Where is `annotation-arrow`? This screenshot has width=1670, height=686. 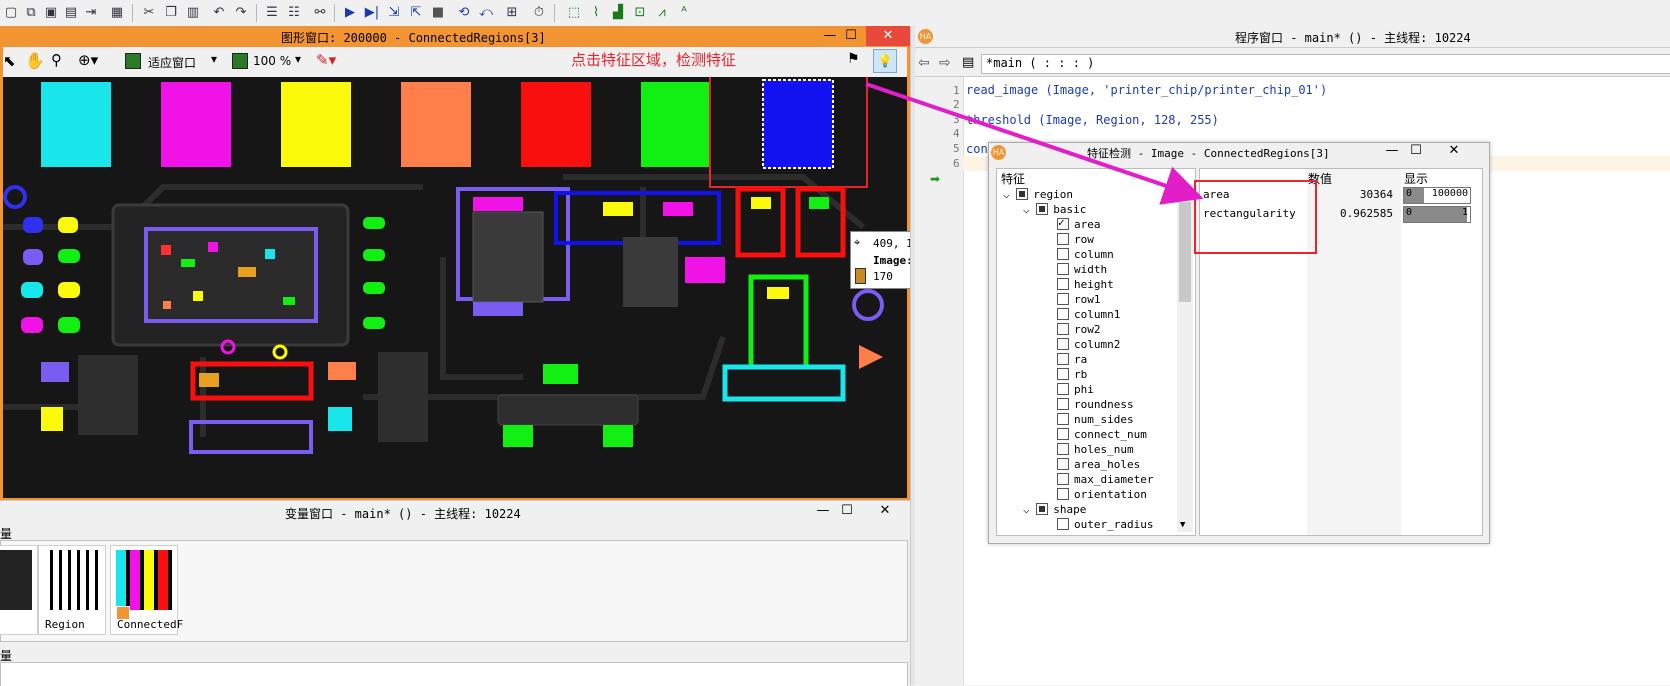
annotation-arrow is located at coordinates (1034, 143).